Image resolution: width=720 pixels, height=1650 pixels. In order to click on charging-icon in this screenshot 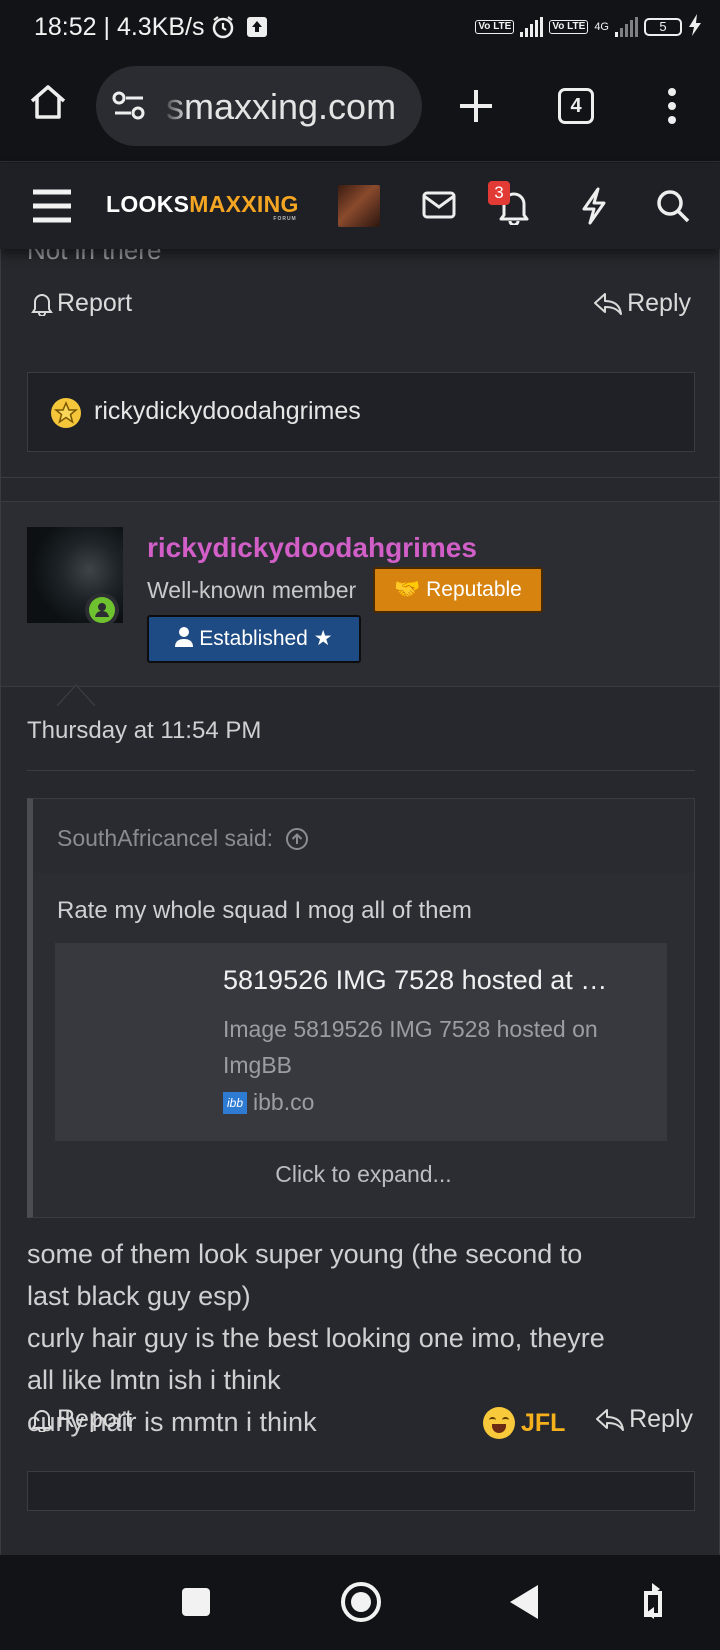, I will do `click(695, 26)`.